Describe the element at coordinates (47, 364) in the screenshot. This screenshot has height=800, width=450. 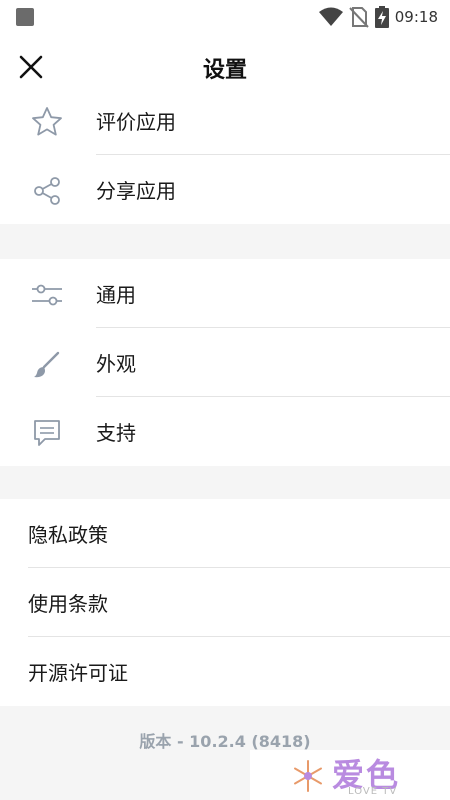
I see `brush-icon` at that location.